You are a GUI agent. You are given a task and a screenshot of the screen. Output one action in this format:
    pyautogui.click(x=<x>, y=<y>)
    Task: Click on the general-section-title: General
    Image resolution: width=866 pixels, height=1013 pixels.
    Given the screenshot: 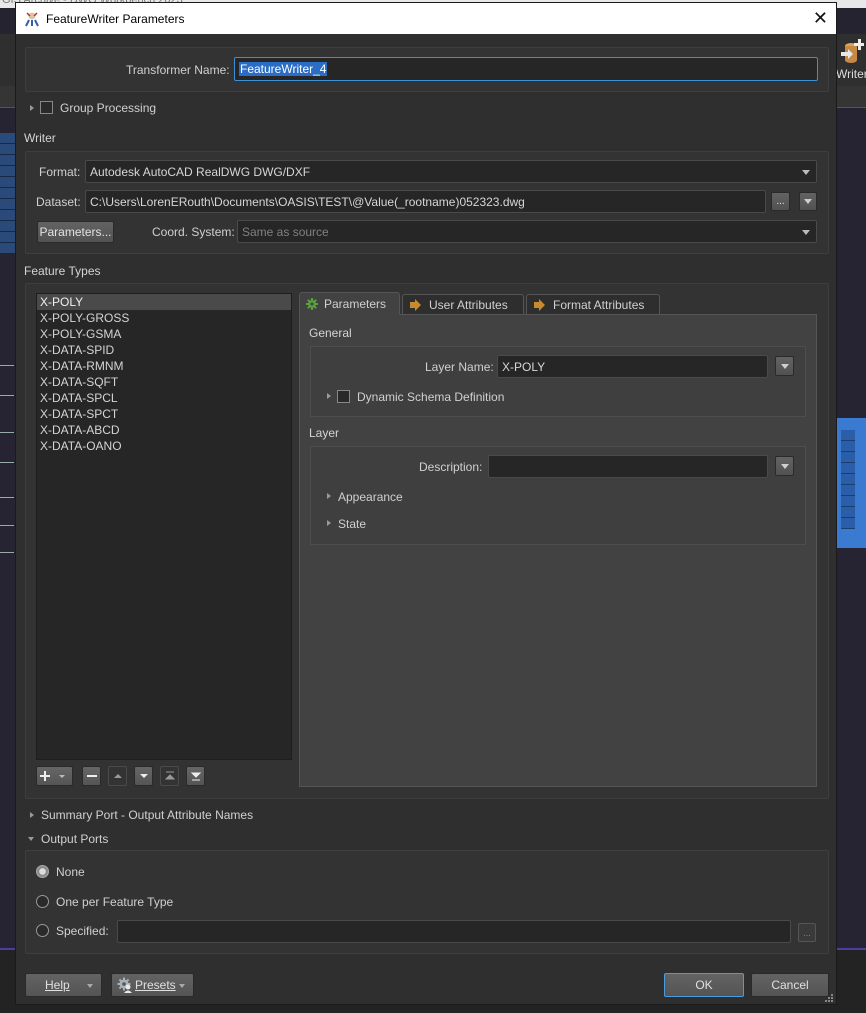 What is the action you would take?
    pyautogui.click(x=330, y=333)
    